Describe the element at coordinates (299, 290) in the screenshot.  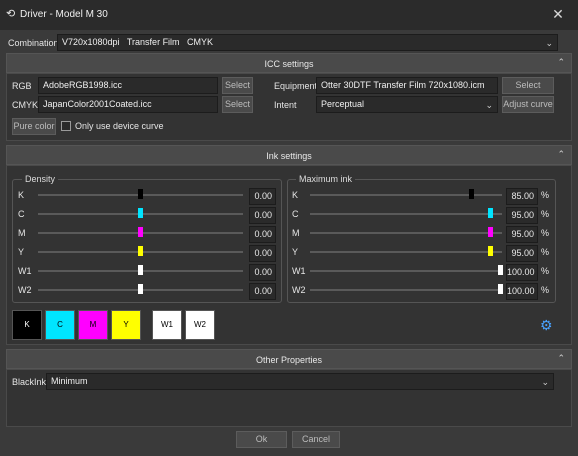
I see `max-ink-channel-label: W2` at that location.